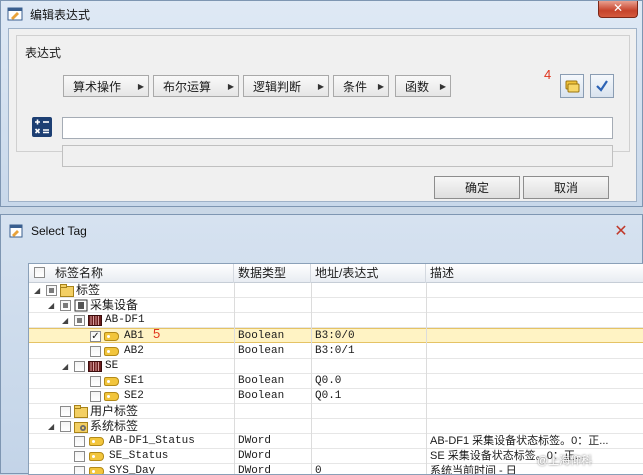  What do you see at coordinates (336, 290) in the screenshot?
I see `tree-row-tags-root: ◢ 标签` at bounding box center [336, 290].